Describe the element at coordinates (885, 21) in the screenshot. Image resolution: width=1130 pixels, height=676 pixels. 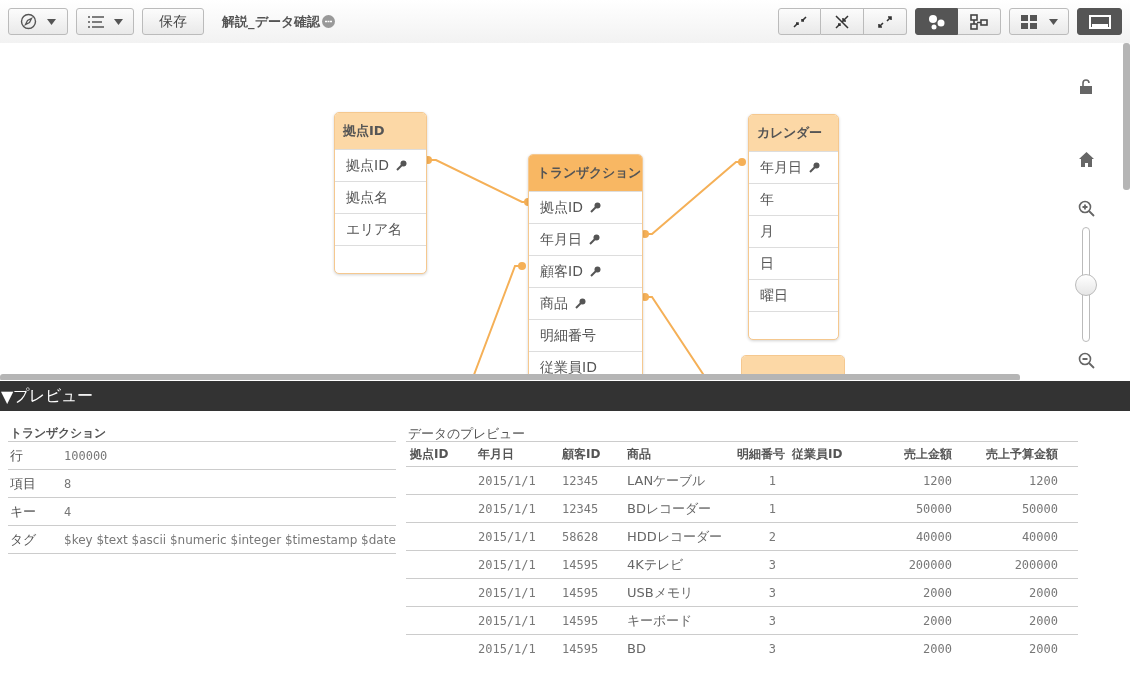
I see `expand-button` at that location.